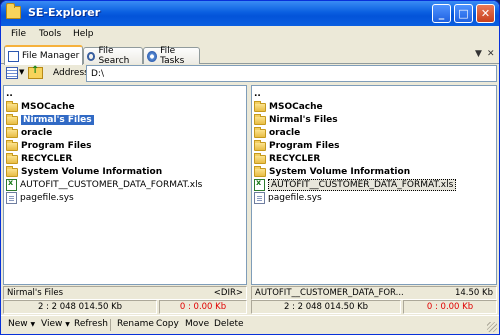  Describe the element at coordinates (441, 13) in the screenshot. I see `minimize-button: _` at that location.